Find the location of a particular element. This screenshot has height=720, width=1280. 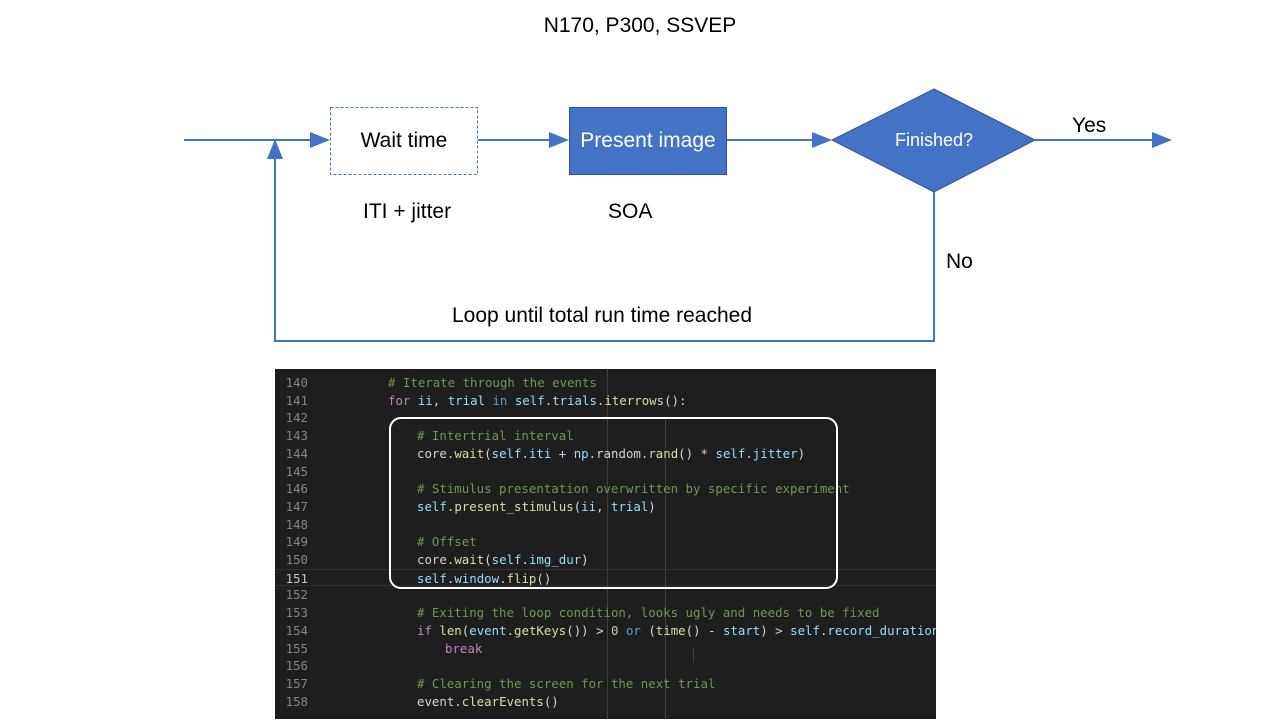

line-number: 155 is located at coordinates (296, 648).